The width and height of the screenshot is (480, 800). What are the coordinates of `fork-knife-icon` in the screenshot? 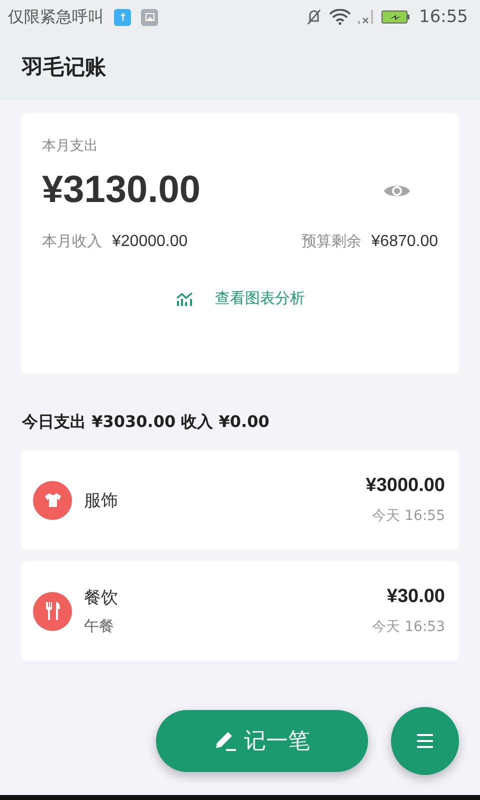 It's located at (52, 611).